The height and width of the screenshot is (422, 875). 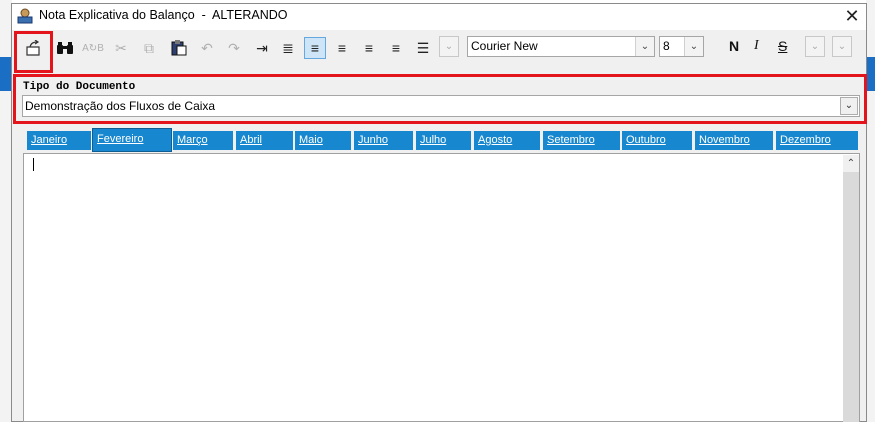 I want to click on replace-icon: A↻B, so click(x=93, y=48).